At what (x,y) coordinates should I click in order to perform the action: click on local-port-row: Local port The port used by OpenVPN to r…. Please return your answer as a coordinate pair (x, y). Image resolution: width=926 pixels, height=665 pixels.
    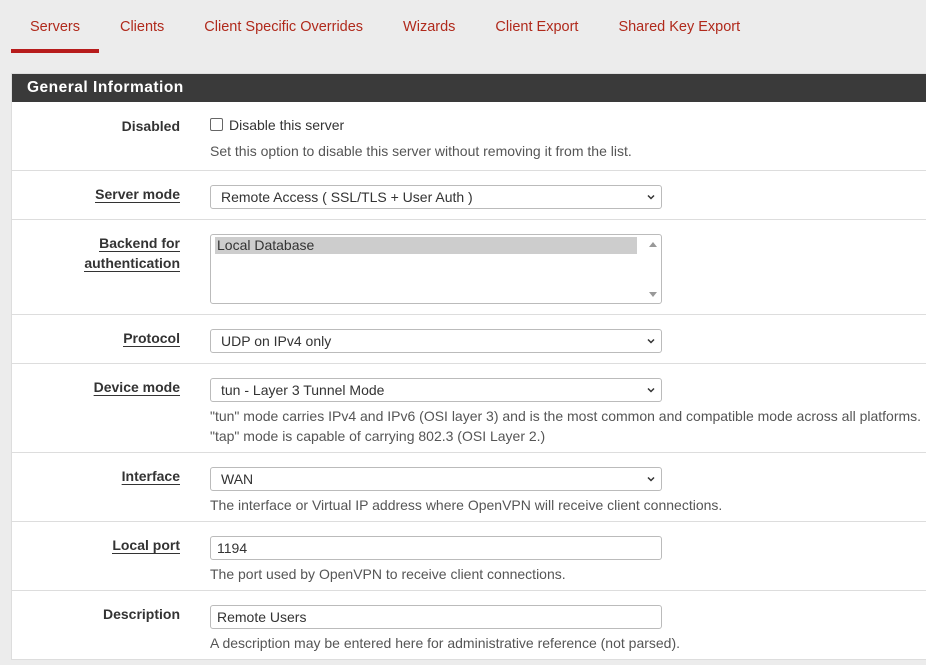
    Looking at the image, I should click on (469, 556).